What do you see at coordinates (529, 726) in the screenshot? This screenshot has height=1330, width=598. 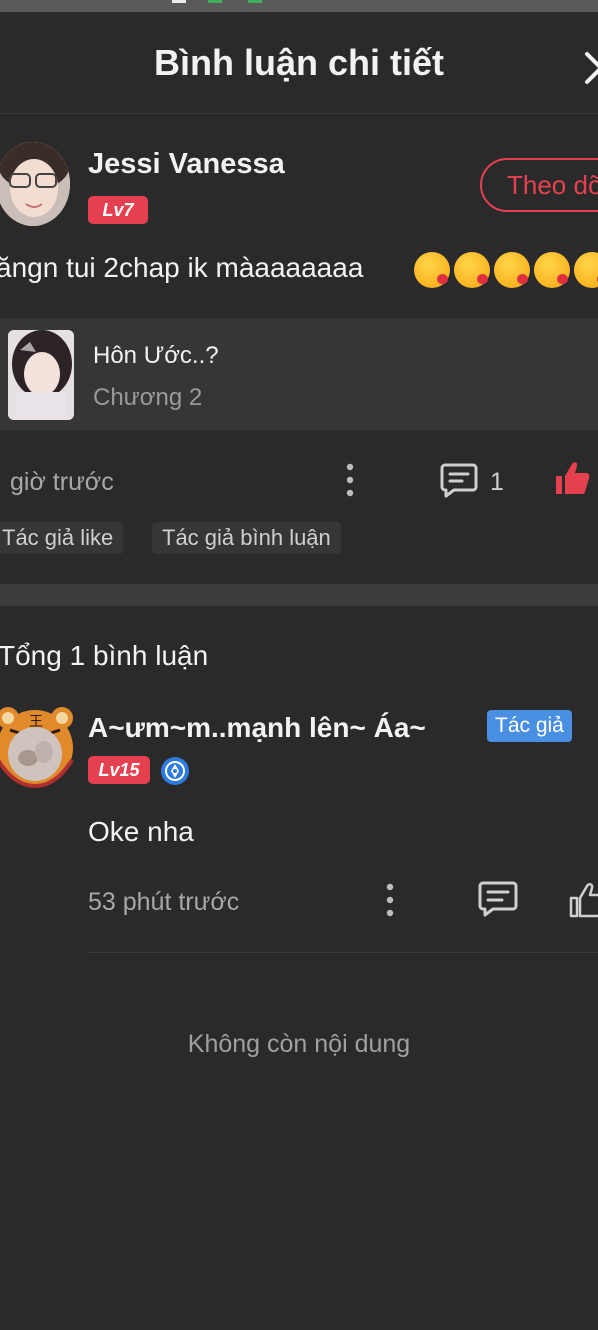 I see `author-badge: Tác giả` at bounding box center [529, 726].